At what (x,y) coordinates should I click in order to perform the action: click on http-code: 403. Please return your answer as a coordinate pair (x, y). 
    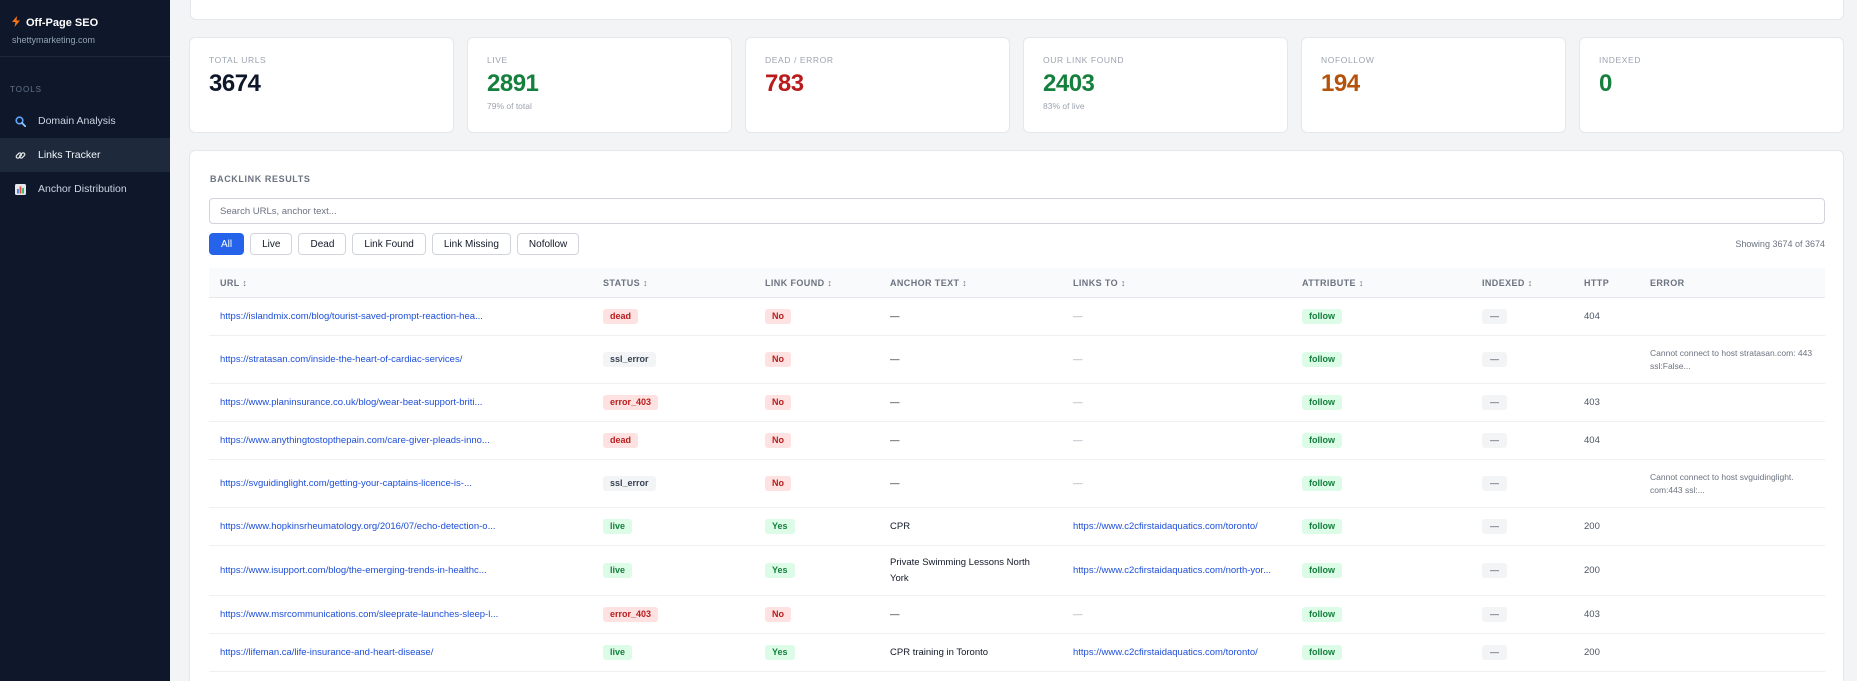
    Looking at the image, I should click on (1592, 402).